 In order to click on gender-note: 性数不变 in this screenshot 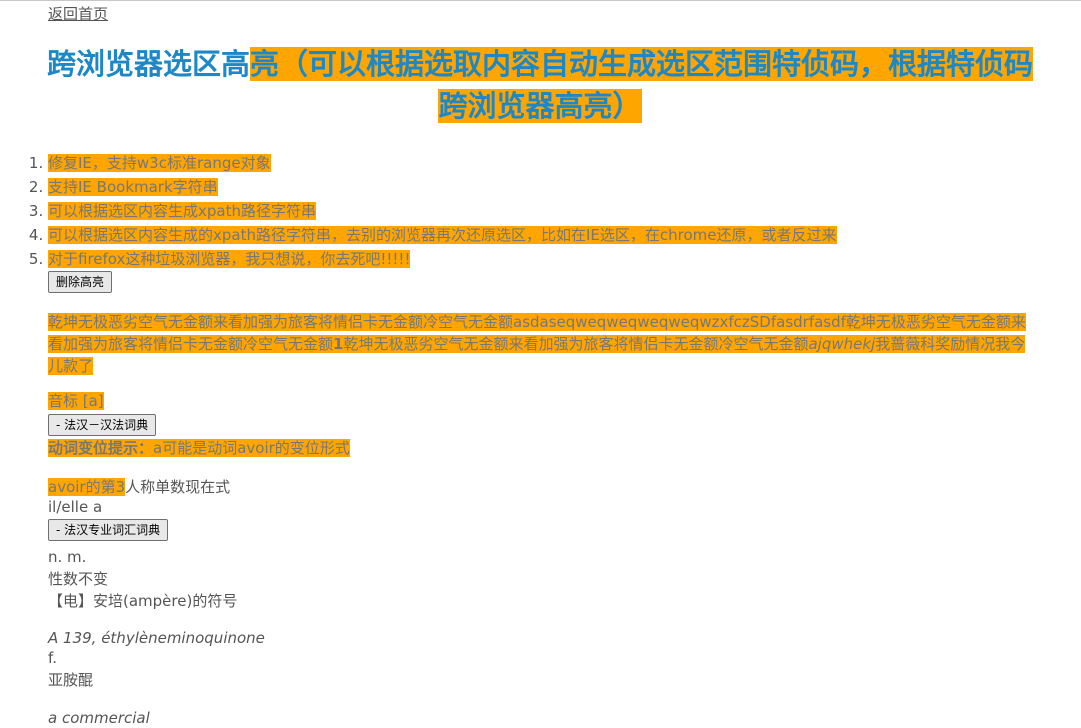, I will do `click(78, 579)`.